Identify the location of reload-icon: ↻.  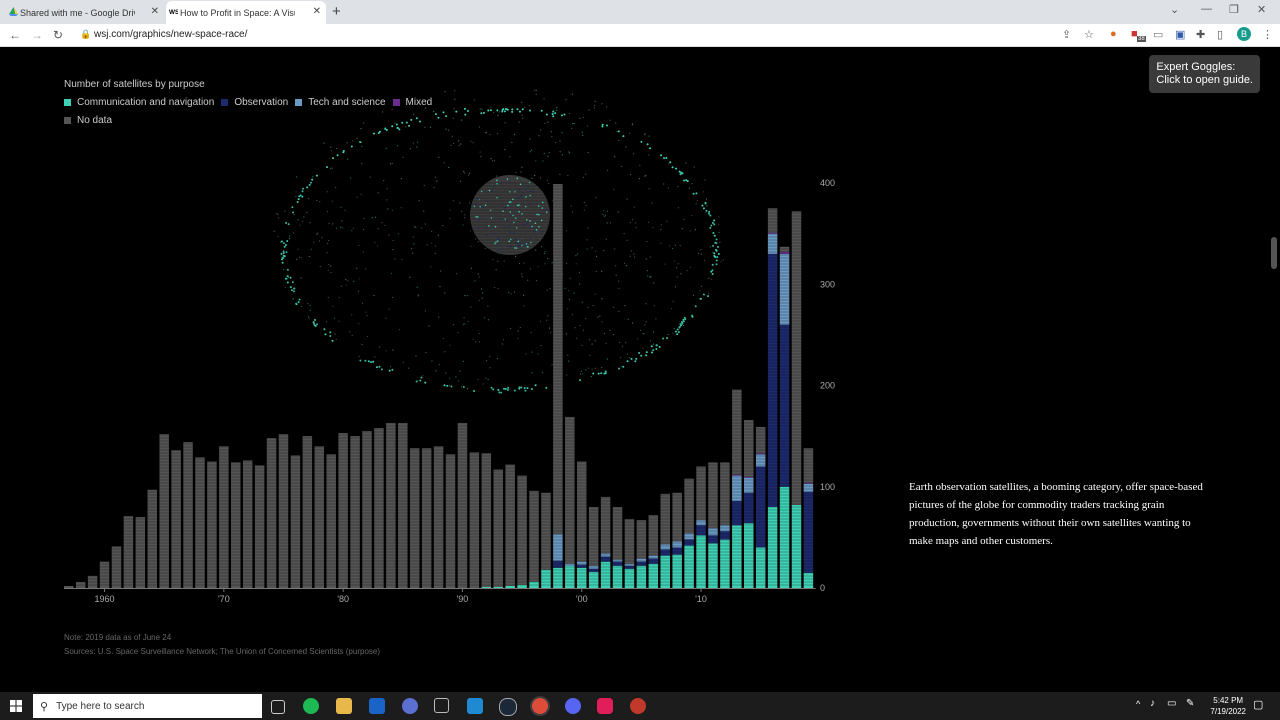
(58, 35).